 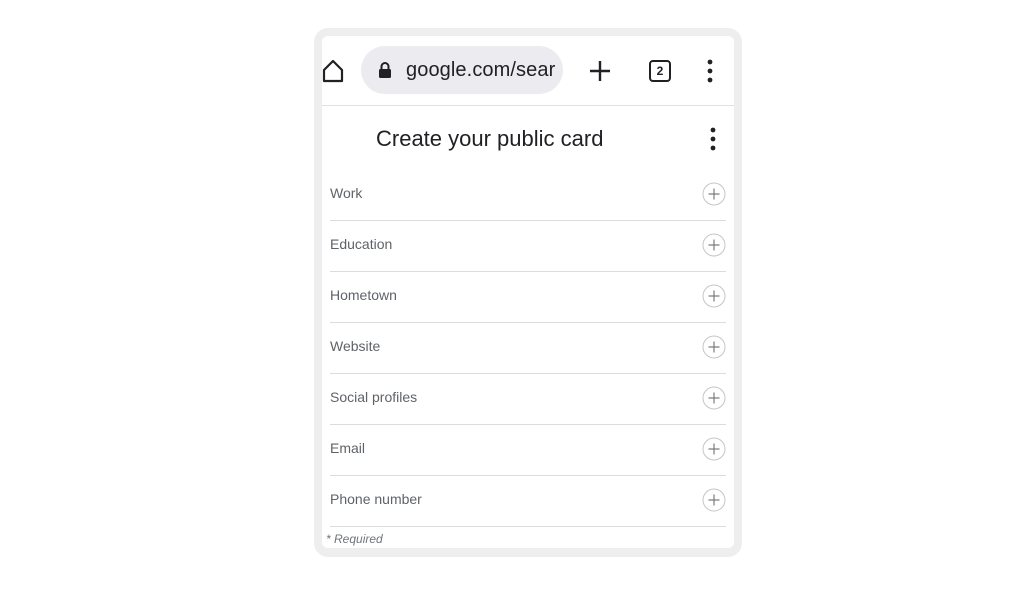 I want to click on field-label: Phone number, so click(x=376, y=499).